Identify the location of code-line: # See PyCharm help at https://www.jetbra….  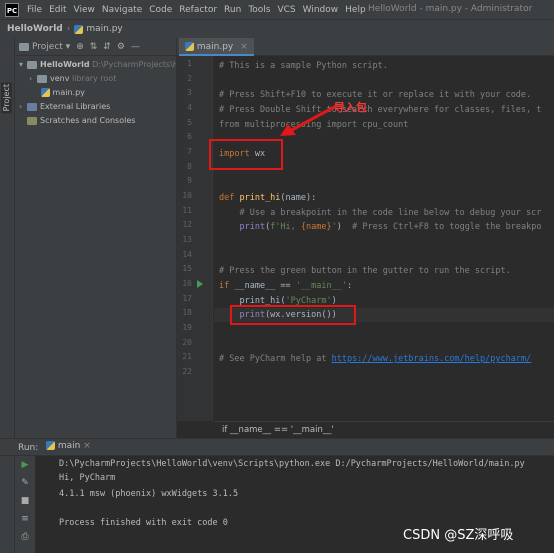
(375, 359).